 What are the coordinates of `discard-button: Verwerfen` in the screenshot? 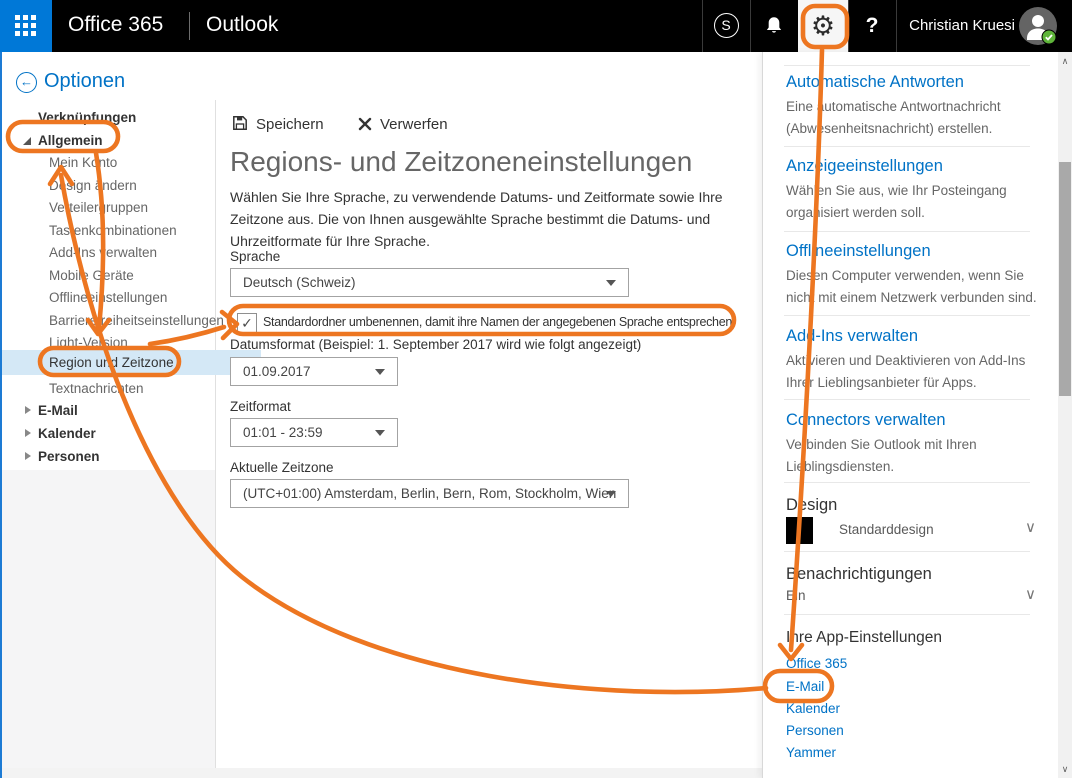 It's located at (403, 125).